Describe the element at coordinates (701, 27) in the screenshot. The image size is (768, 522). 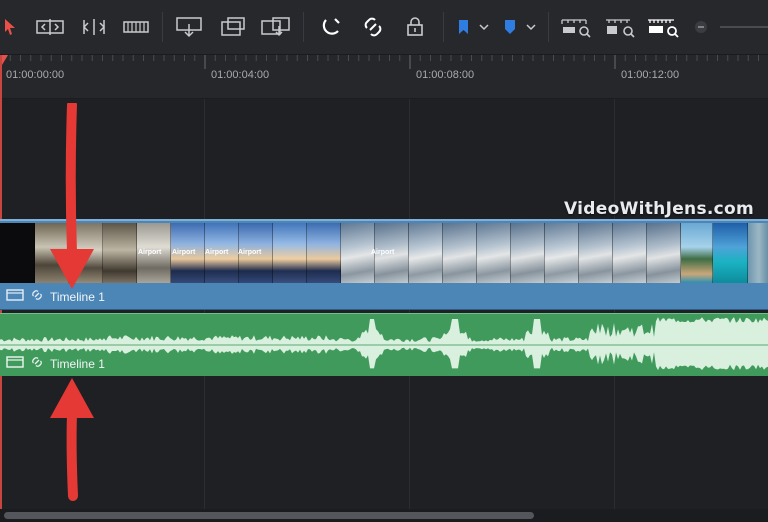
I see `zoom-out-button` at that location.